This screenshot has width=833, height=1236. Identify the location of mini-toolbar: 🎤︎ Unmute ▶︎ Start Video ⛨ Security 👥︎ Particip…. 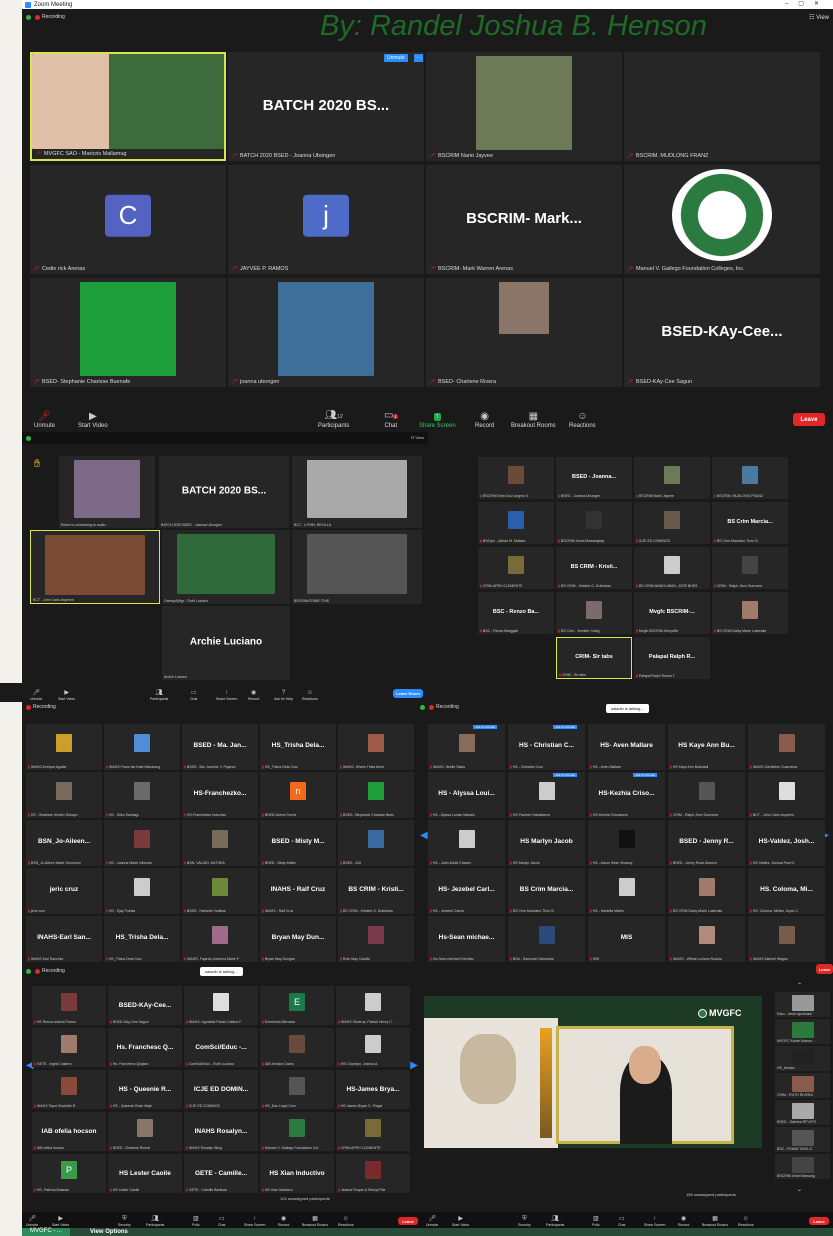
(627, 1220).